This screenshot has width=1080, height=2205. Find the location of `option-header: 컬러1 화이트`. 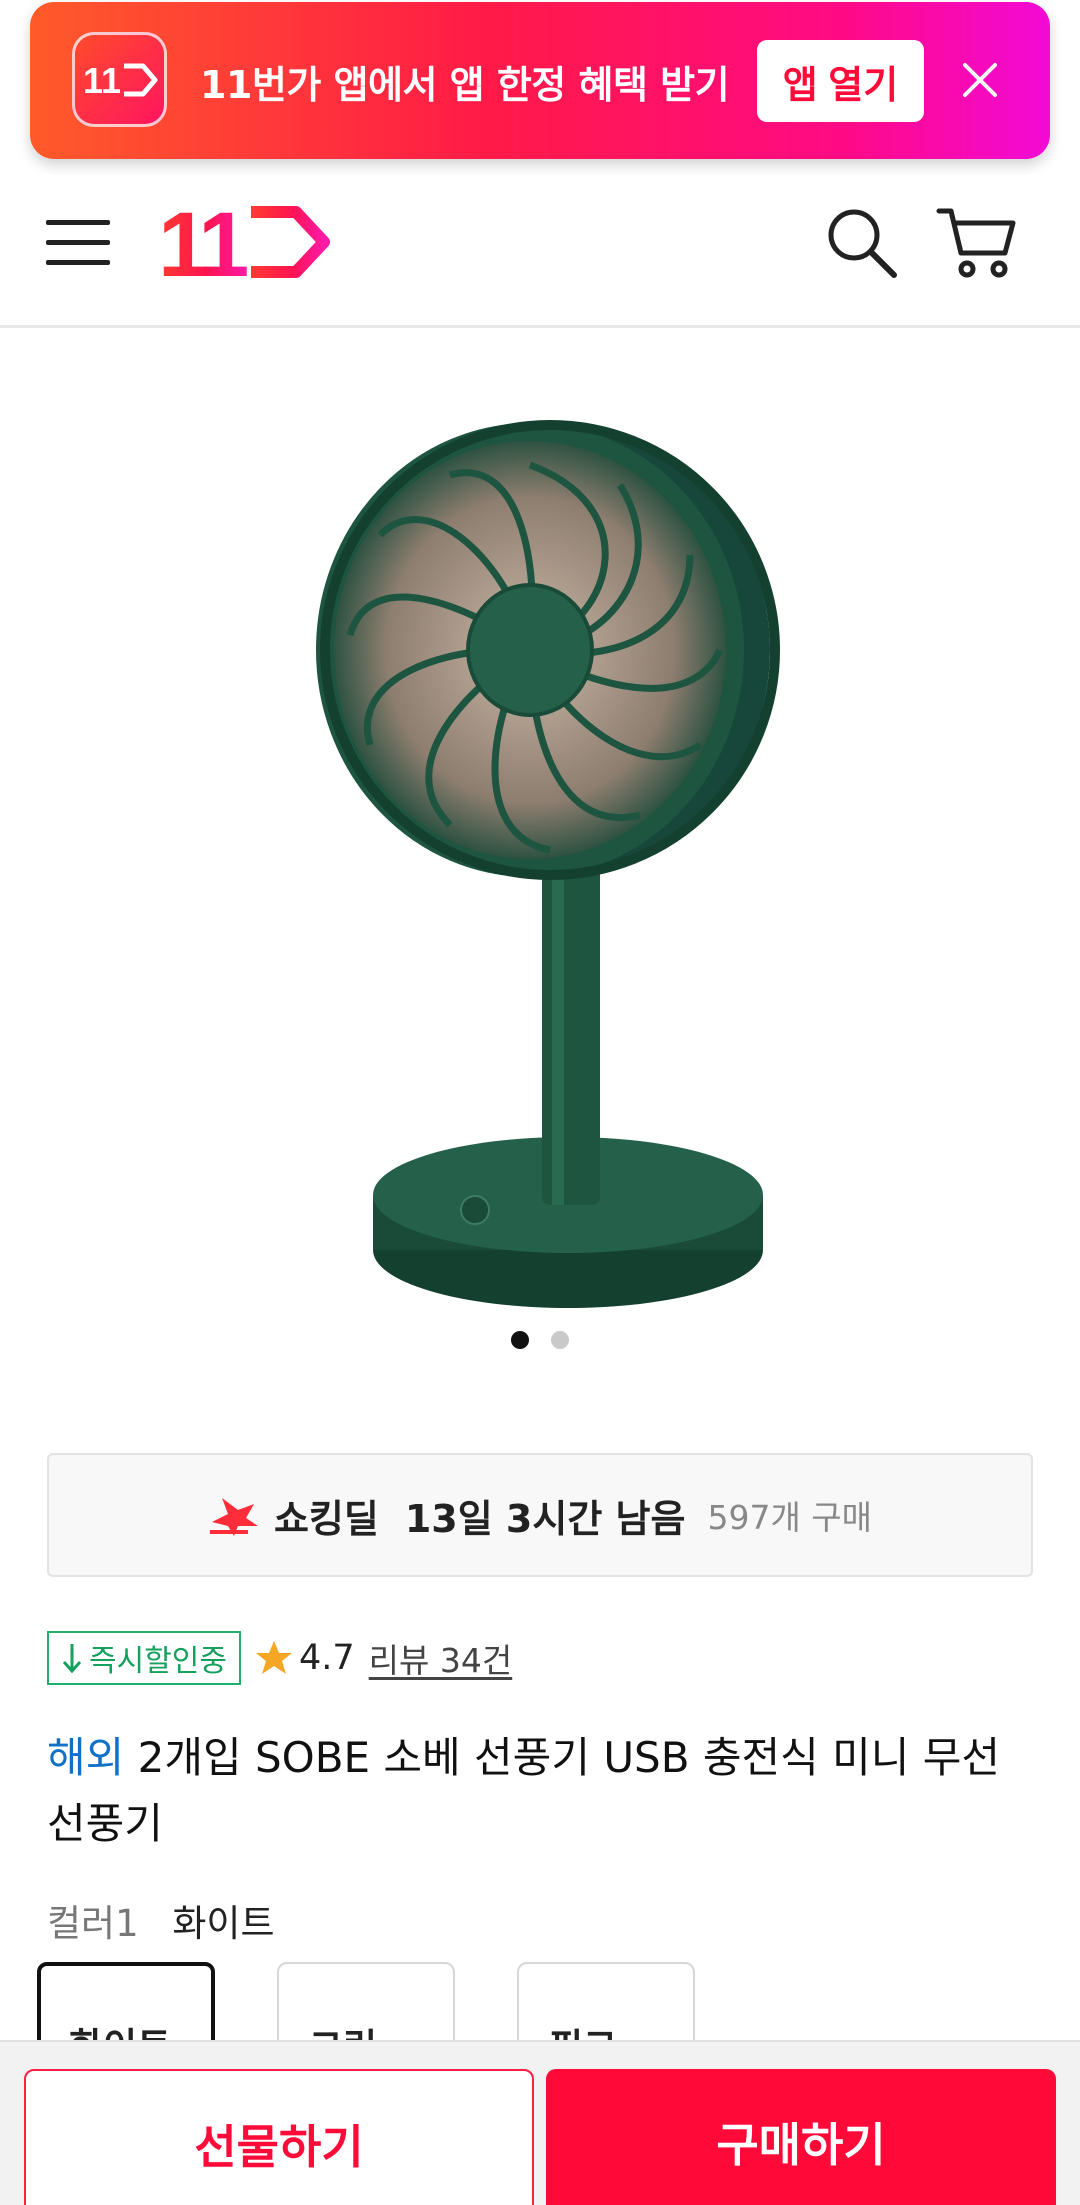

option-header: 컬러1 화이트 is located at coordinates (161, 1920).